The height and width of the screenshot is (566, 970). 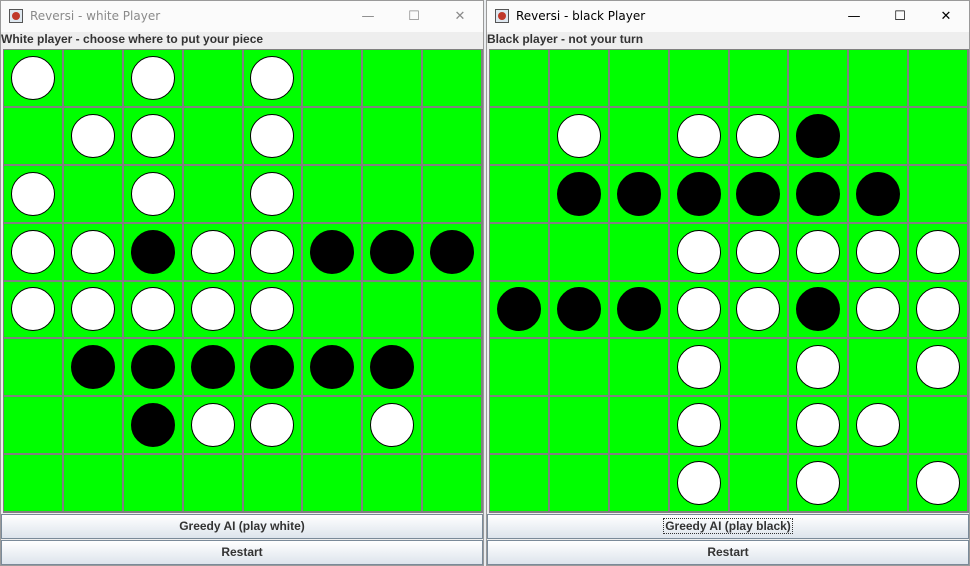 What do you see at coordinates (460, 16) in the screenshot?
I see `close-icon: ✕` at bounding box center [460, 16].